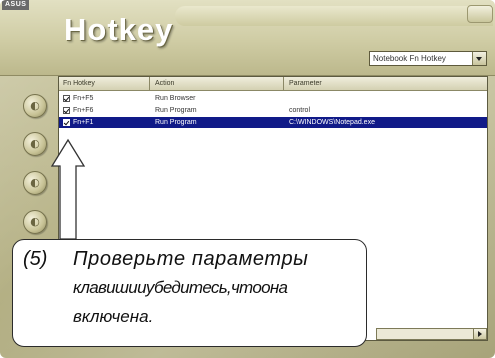 This screenshot has height=358, width=495. I want to click on hotkey-cell: Fn+F1, so click(83, 122).